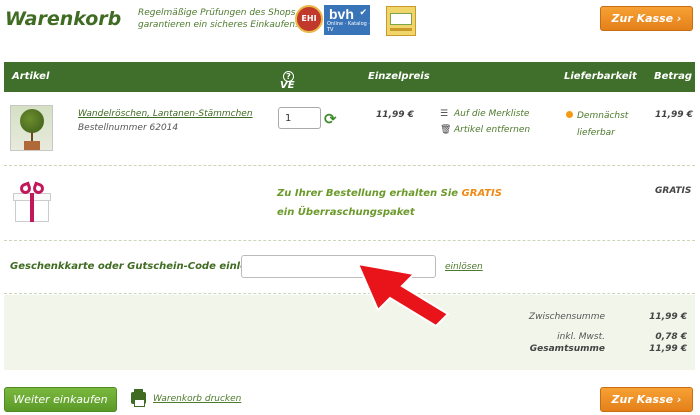 The height and width of the screenshot is (415, 700). I want to click on print-cart-link: Warenkorb drucken, so click(197, 399).